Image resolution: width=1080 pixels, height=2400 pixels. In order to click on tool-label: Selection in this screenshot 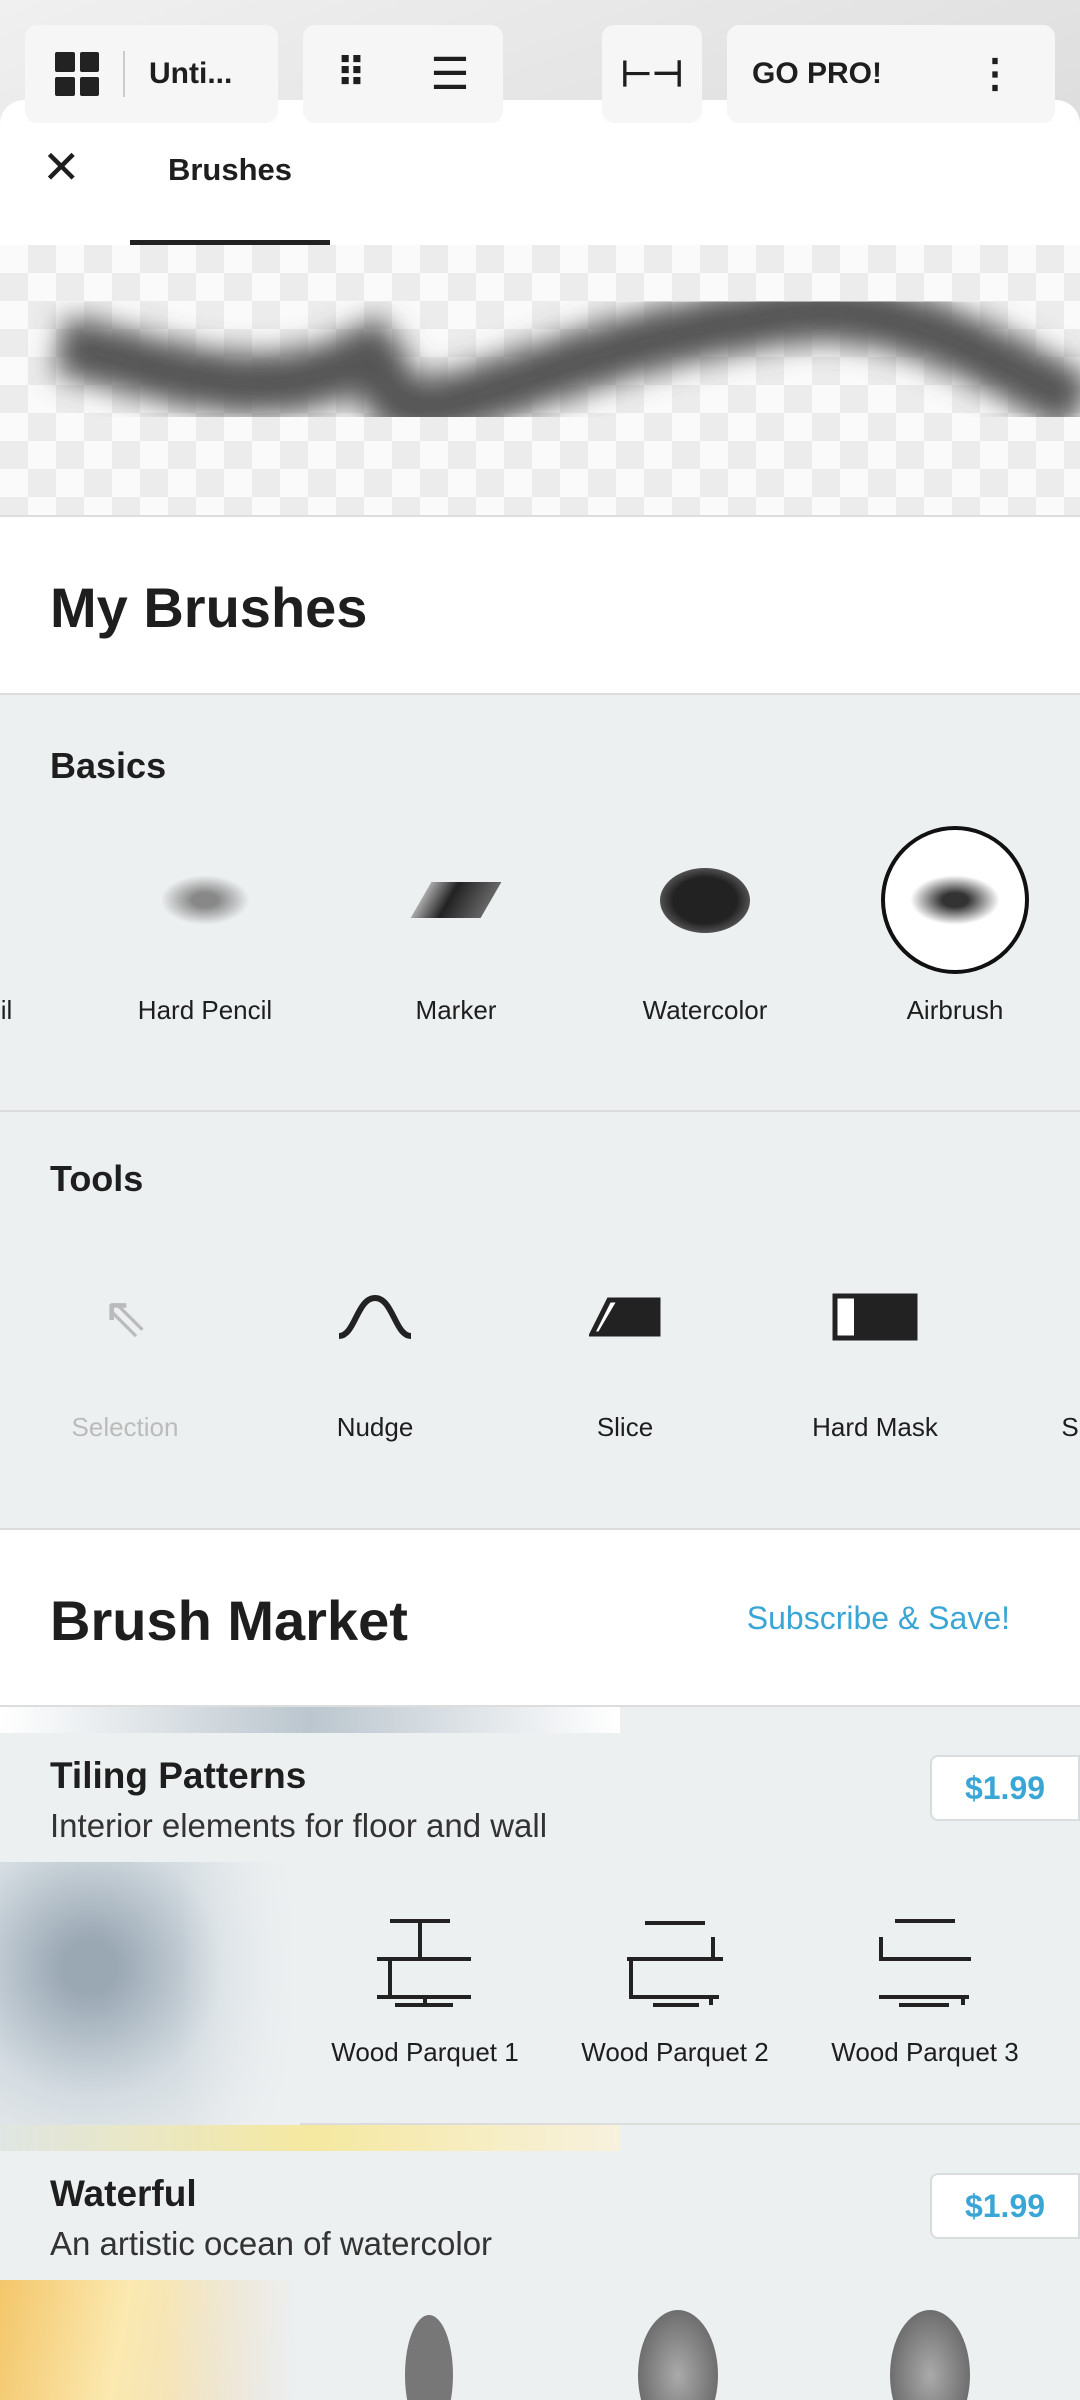, I will do `click(125, 1427)`.